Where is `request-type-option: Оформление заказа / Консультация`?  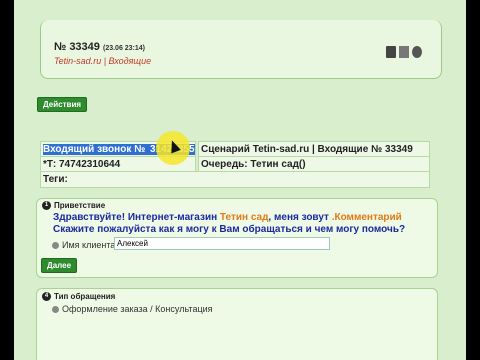 request-type-option: Оформление заказа / Консультация is located at coordinates (132, 309).